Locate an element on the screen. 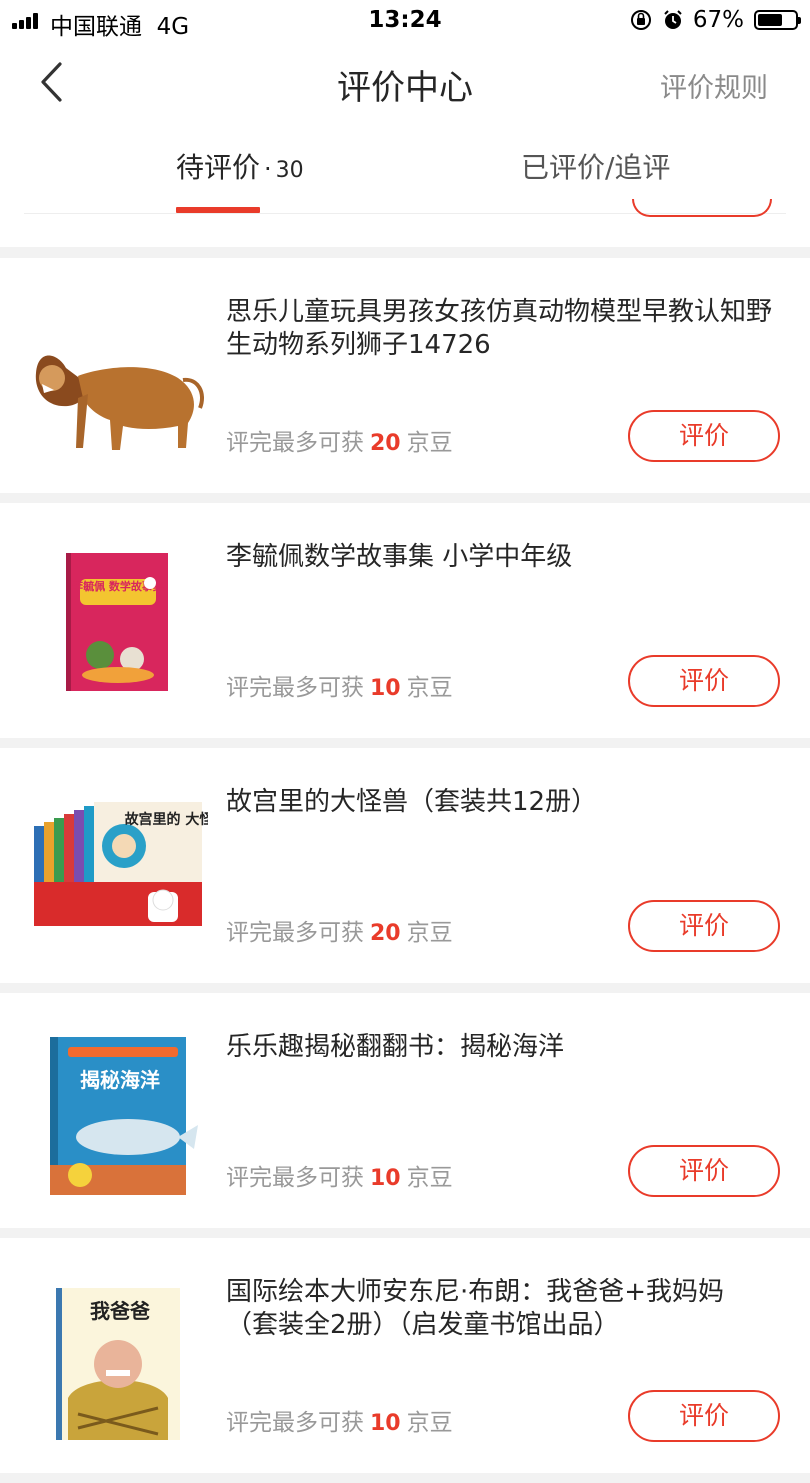 The image size is (810, 1483). tab-pending-label: 待评价 is located at coordinates (218, 167).